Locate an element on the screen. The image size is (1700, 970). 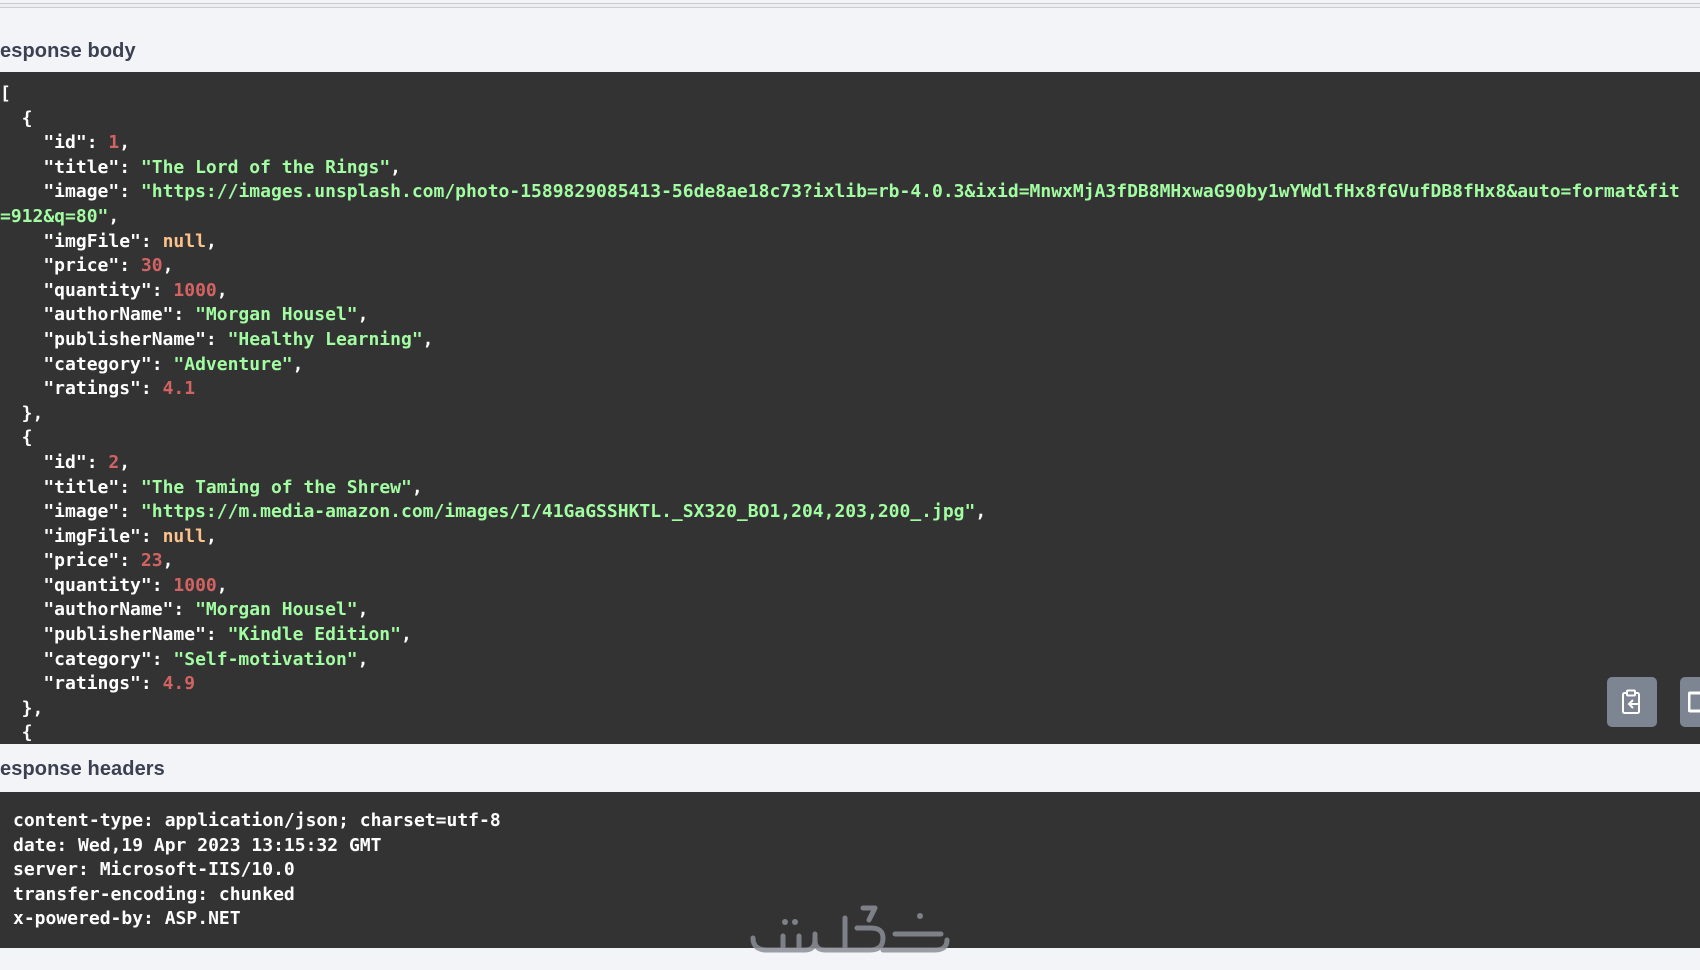
header-line: transfer-encoding: chunked is located at coordinates (154, 894).